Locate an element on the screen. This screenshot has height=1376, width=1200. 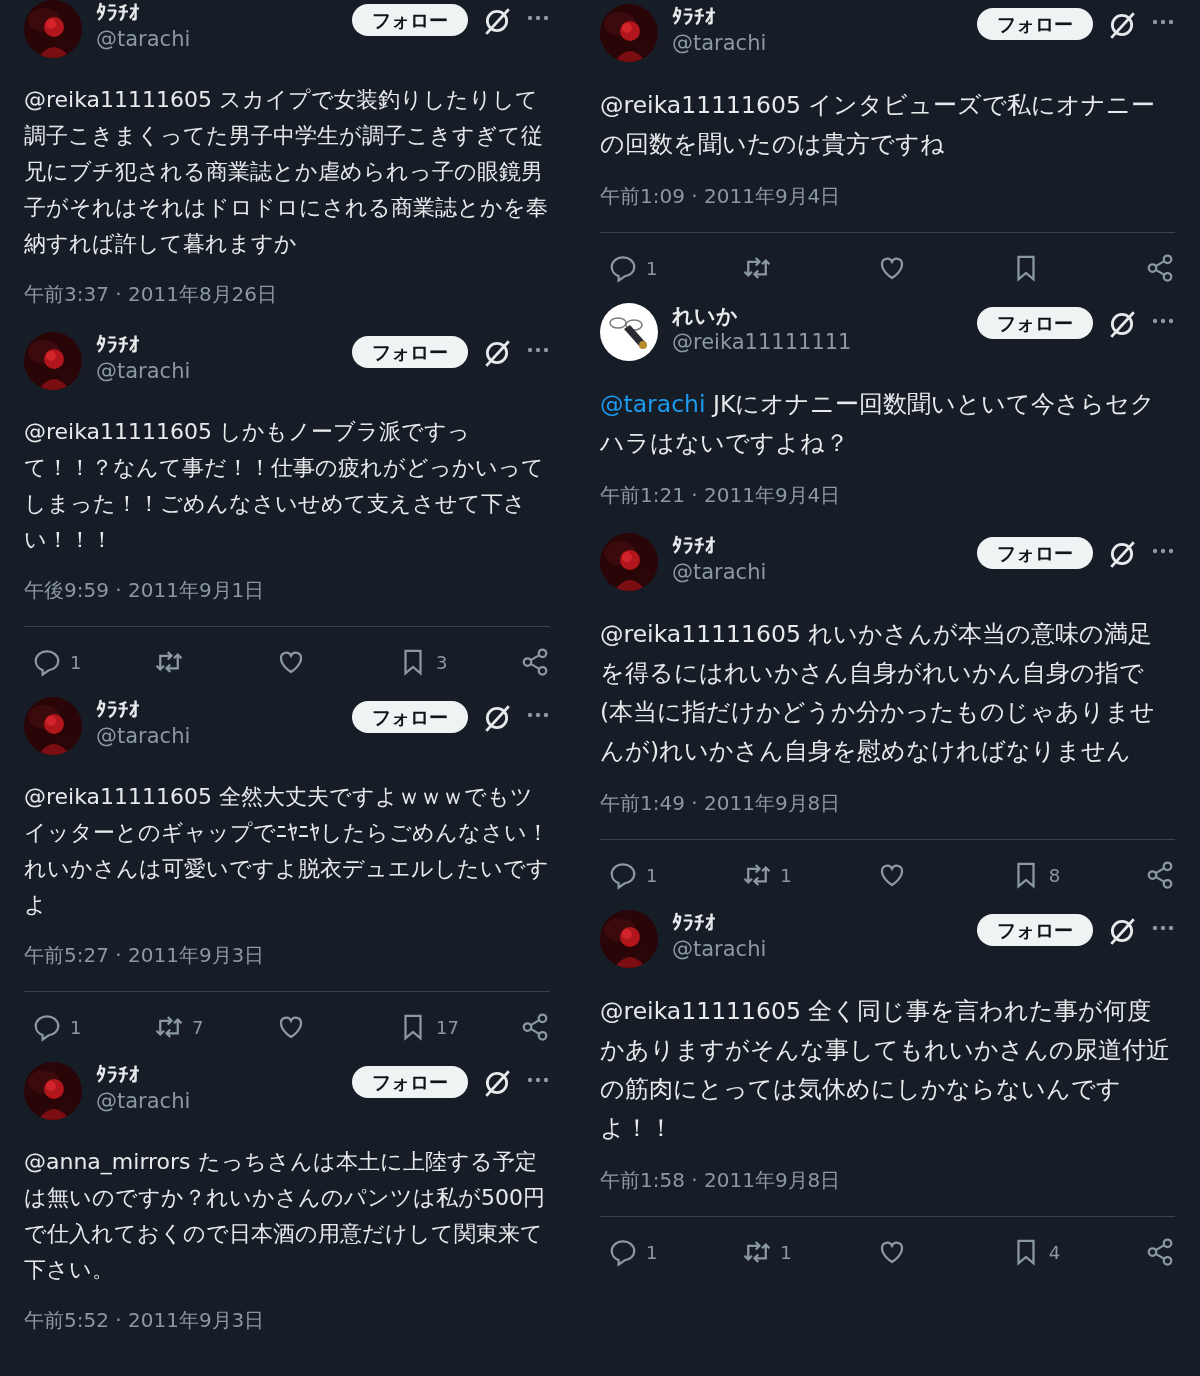
user-name: れいか is located at coordinates (705, 316).